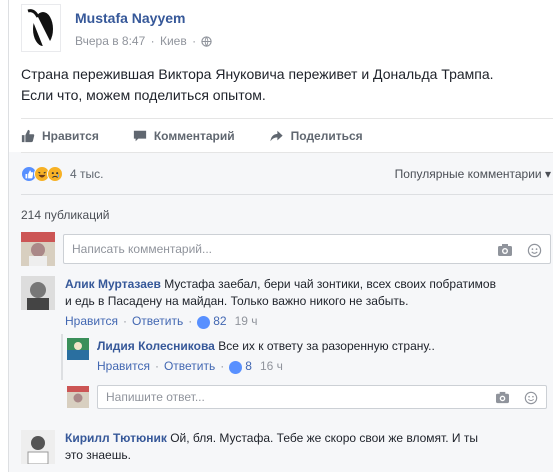 This screenshot has width=553, height=472. Describe the element at coordinates (207, 41) in the screenshot. I see `globe-icon` at that location.